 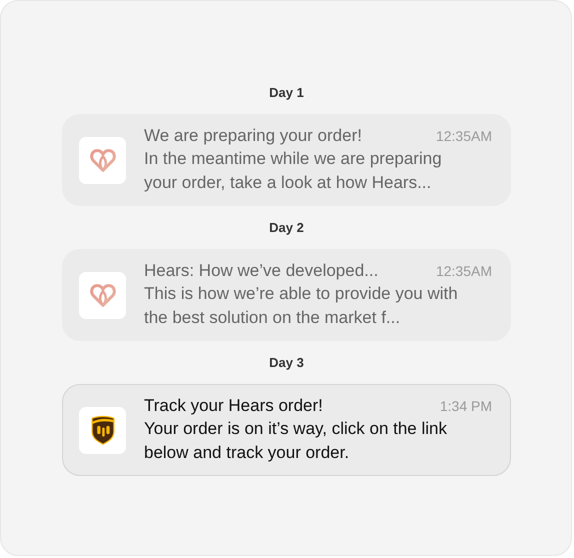 I want to click on notification-title: Track your Hears order!, so click(x=233, y=406).